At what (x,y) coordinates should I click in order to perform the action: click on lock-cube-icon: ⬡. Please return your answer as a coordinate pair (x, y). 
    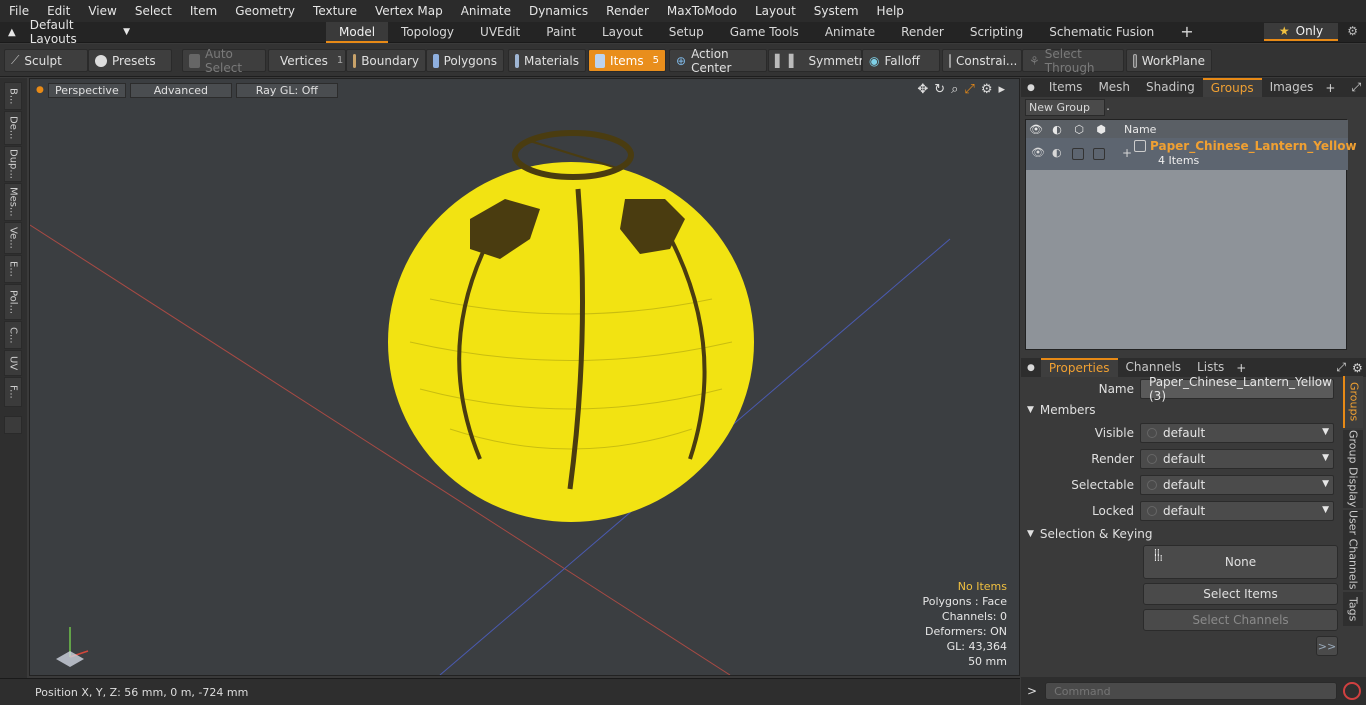
    Looking at the image, I should click on (1079, 129).